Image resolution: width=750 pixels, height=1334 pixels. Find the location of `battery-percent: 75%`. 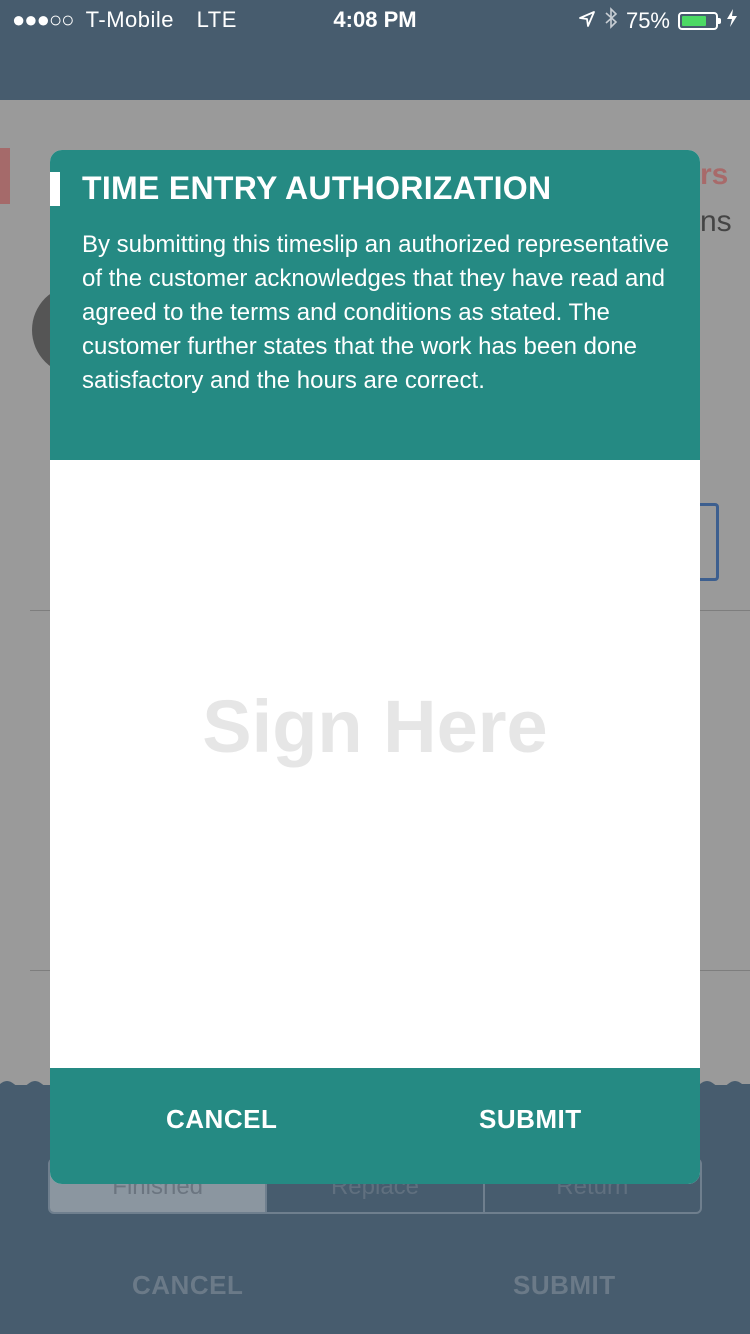

battery-percent: 75% is located at coordinates (647, 20).